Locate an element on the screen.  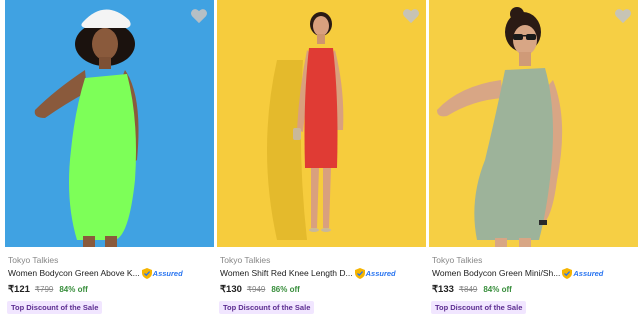
selling-price: ₹133 is located at coordinates (443, 289).